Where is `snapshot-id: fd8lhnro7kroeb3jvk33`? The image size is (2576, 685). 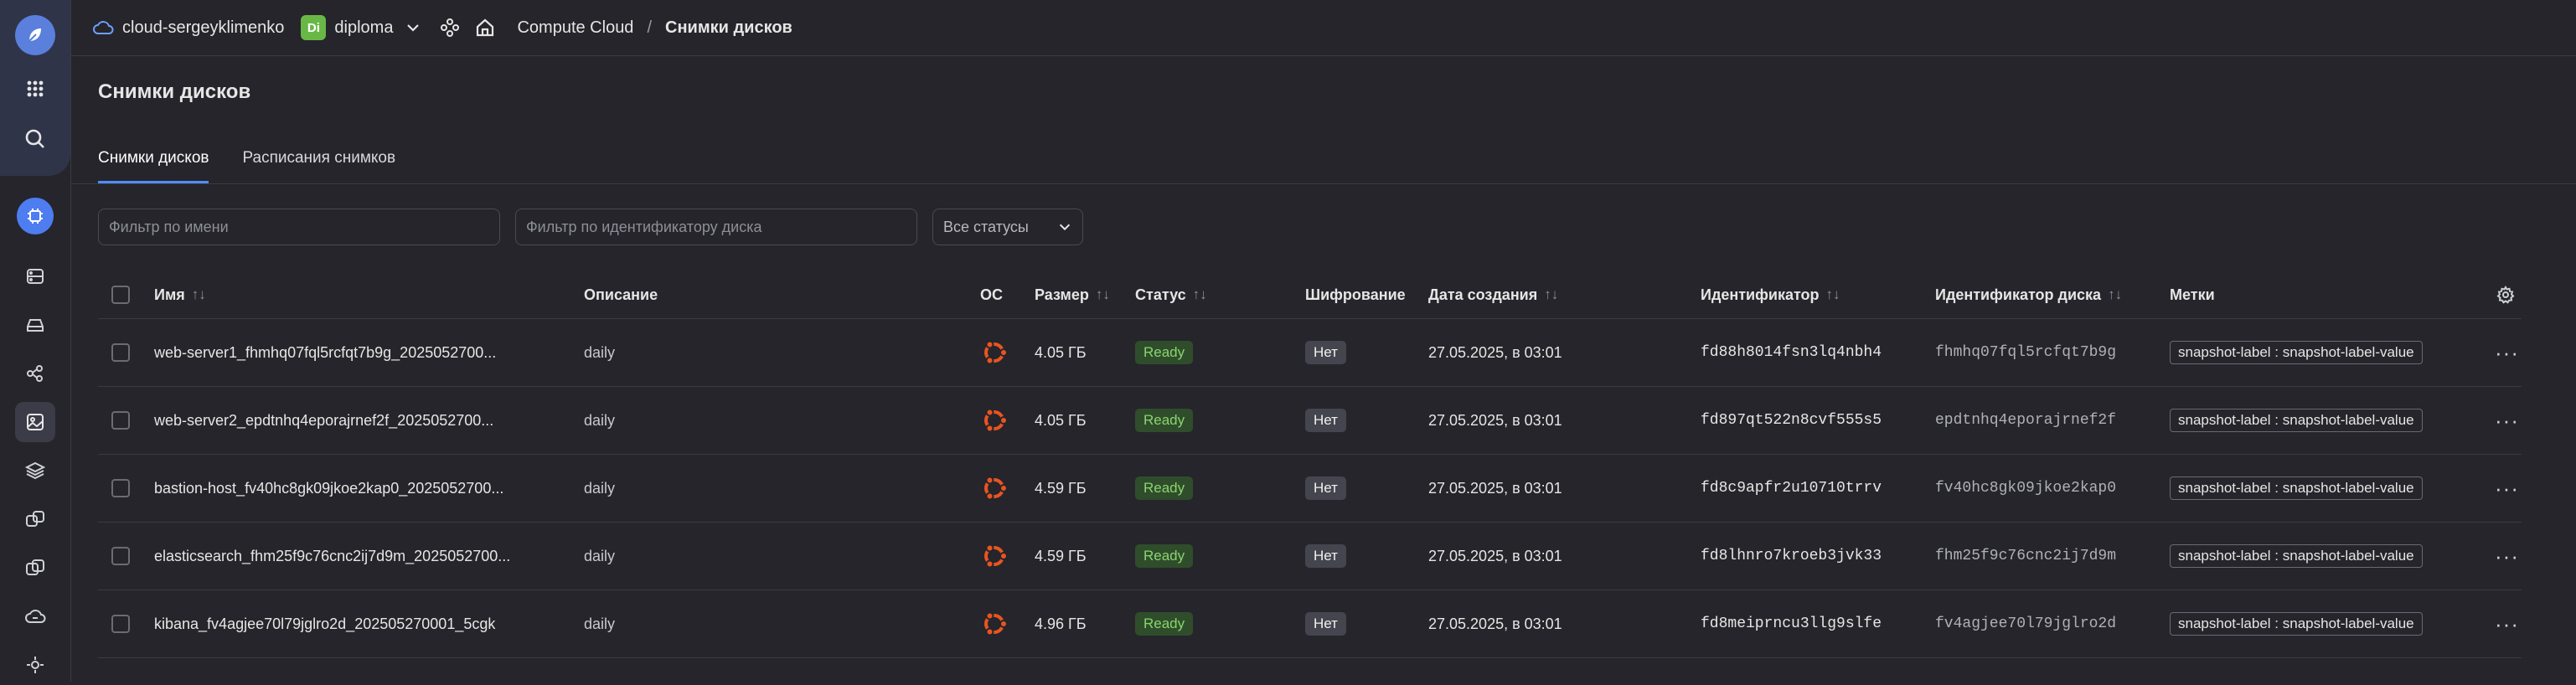
snapshot-id: fd8lhnro7kroeb3jvk33 is located at coordinates (1791, 556).